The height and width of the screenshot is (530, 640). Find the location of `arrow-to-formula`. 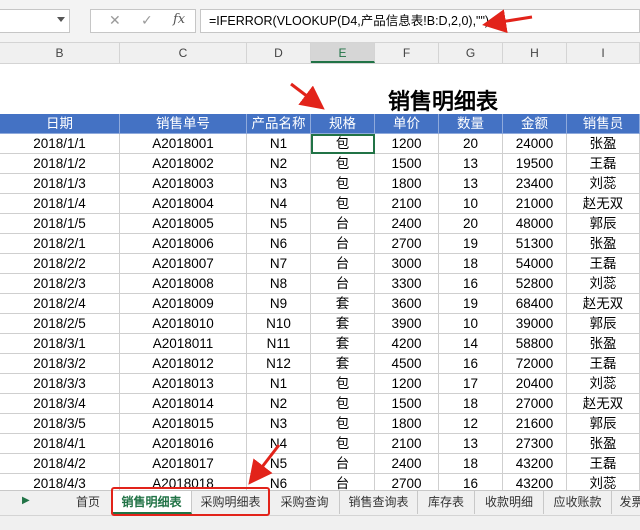

arrow-to-formula is located at coordinates (507, 21).